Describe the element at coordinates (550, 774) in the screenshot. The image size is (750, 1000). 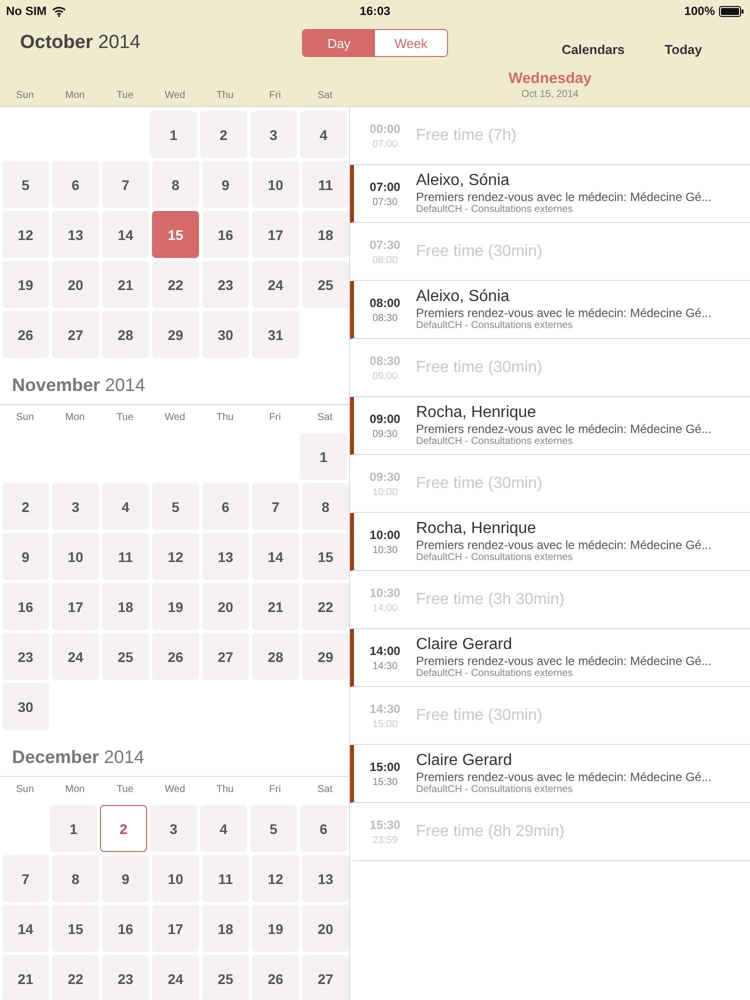
I see `appointment: 15:00 15:30 Claire Gerard Premiers rendez-vous avec le médecin: Médecine Gé... DefaultCH - Consultations externes` at that location.